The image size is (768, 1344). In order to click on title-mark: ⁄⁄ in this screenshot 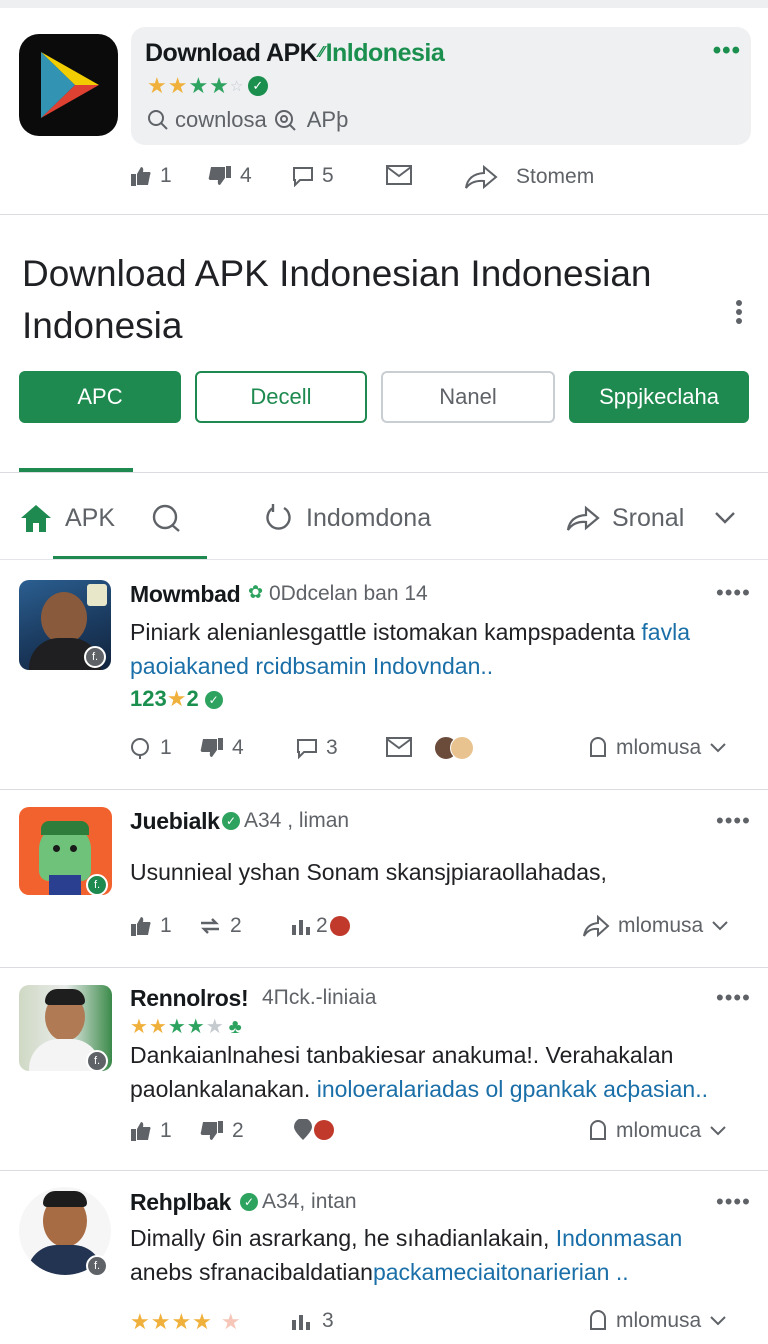, I will do `click(321, 52)`.